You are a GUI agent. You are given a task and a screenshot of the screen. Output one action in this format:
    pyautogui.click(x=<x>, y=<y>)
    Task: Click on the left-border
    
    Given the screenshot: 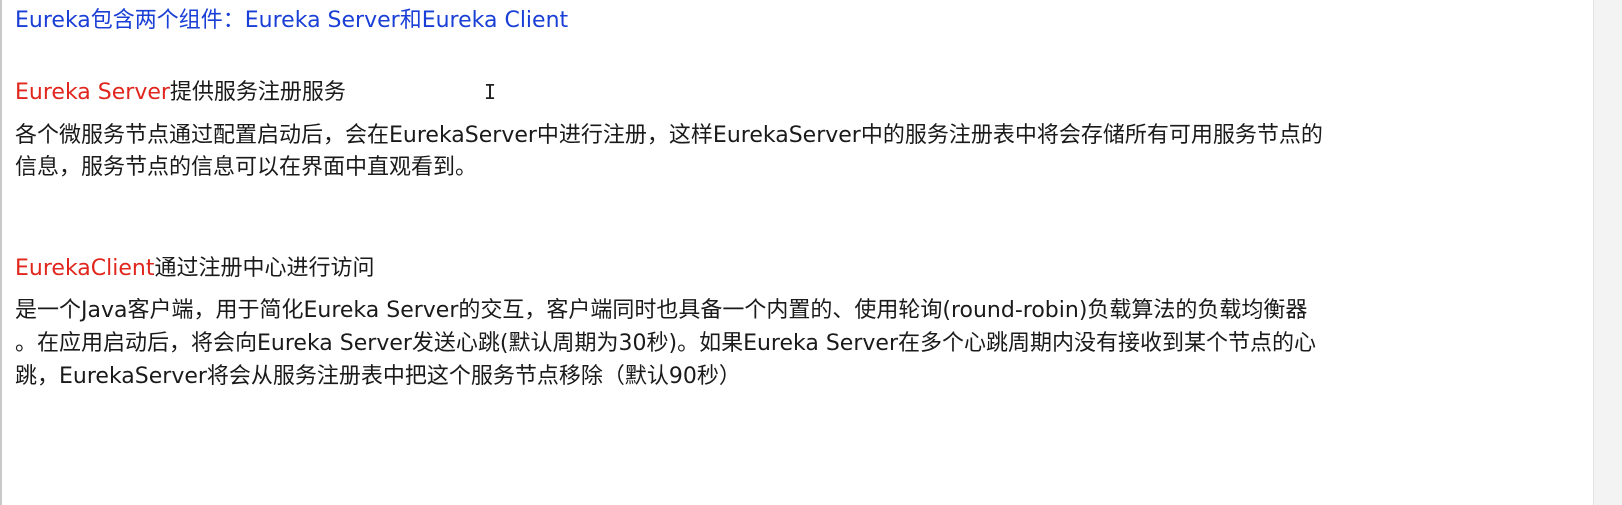 What is the action you would take?
    pyautogui.click(x=1, y=252)
    